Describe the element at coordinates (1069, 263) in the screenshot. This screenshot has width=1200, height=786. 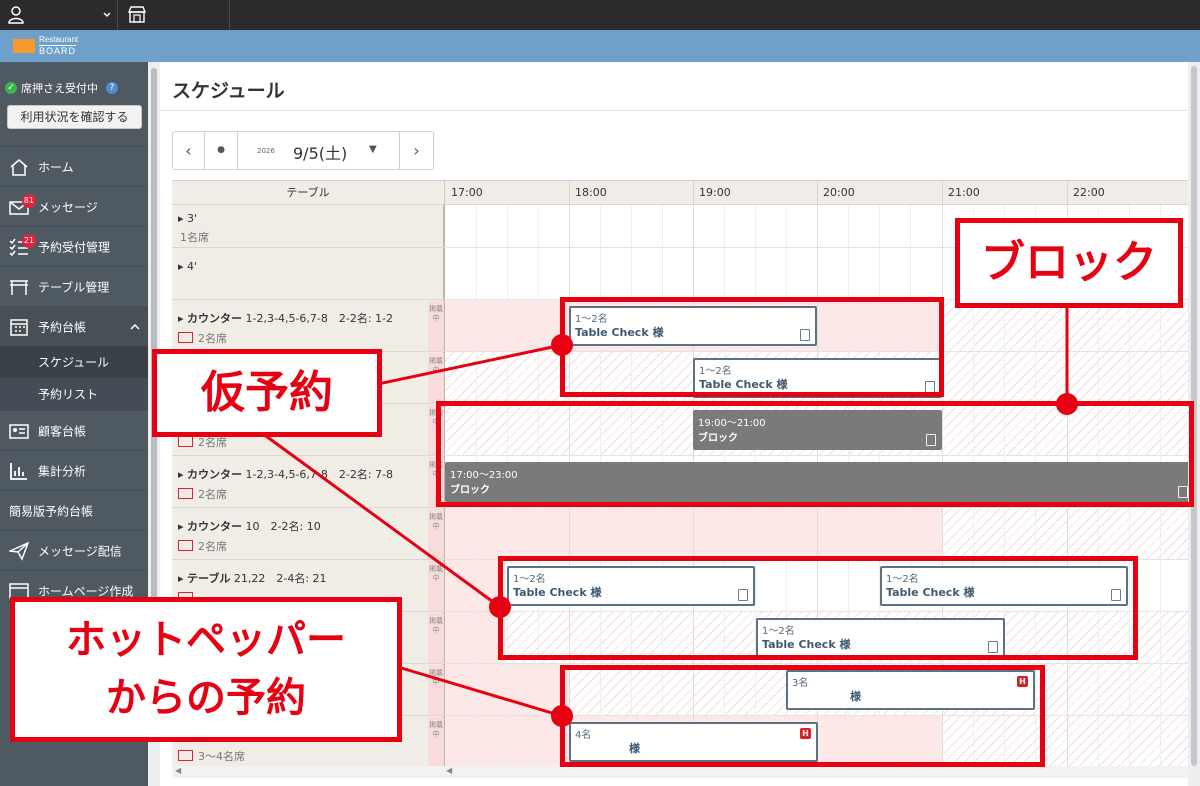
I see `block-callout: ブロック` at that location.